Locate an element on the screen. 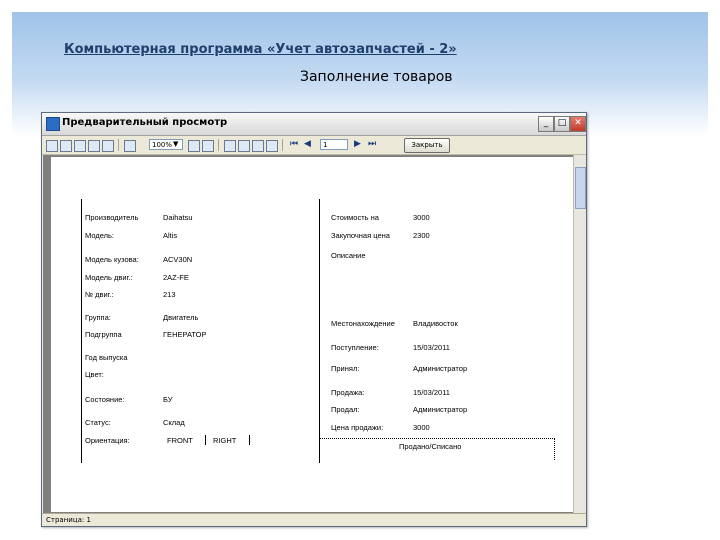 The image size is (720, 540). field-label: Ориентация: is located at coordinates (107, 440).